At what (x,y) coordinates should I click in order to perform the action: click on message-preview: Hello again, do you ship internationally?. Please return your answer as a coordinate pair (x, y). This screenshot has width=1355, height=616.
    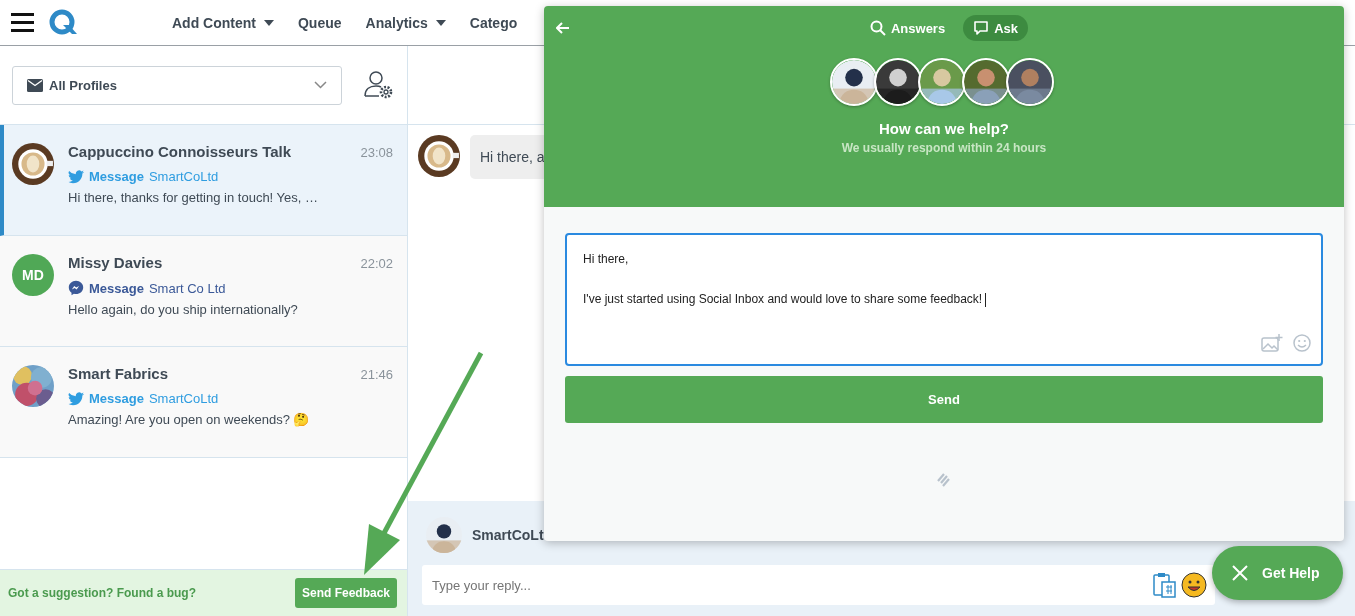
    Looking at the image, I should click on (183, 309).